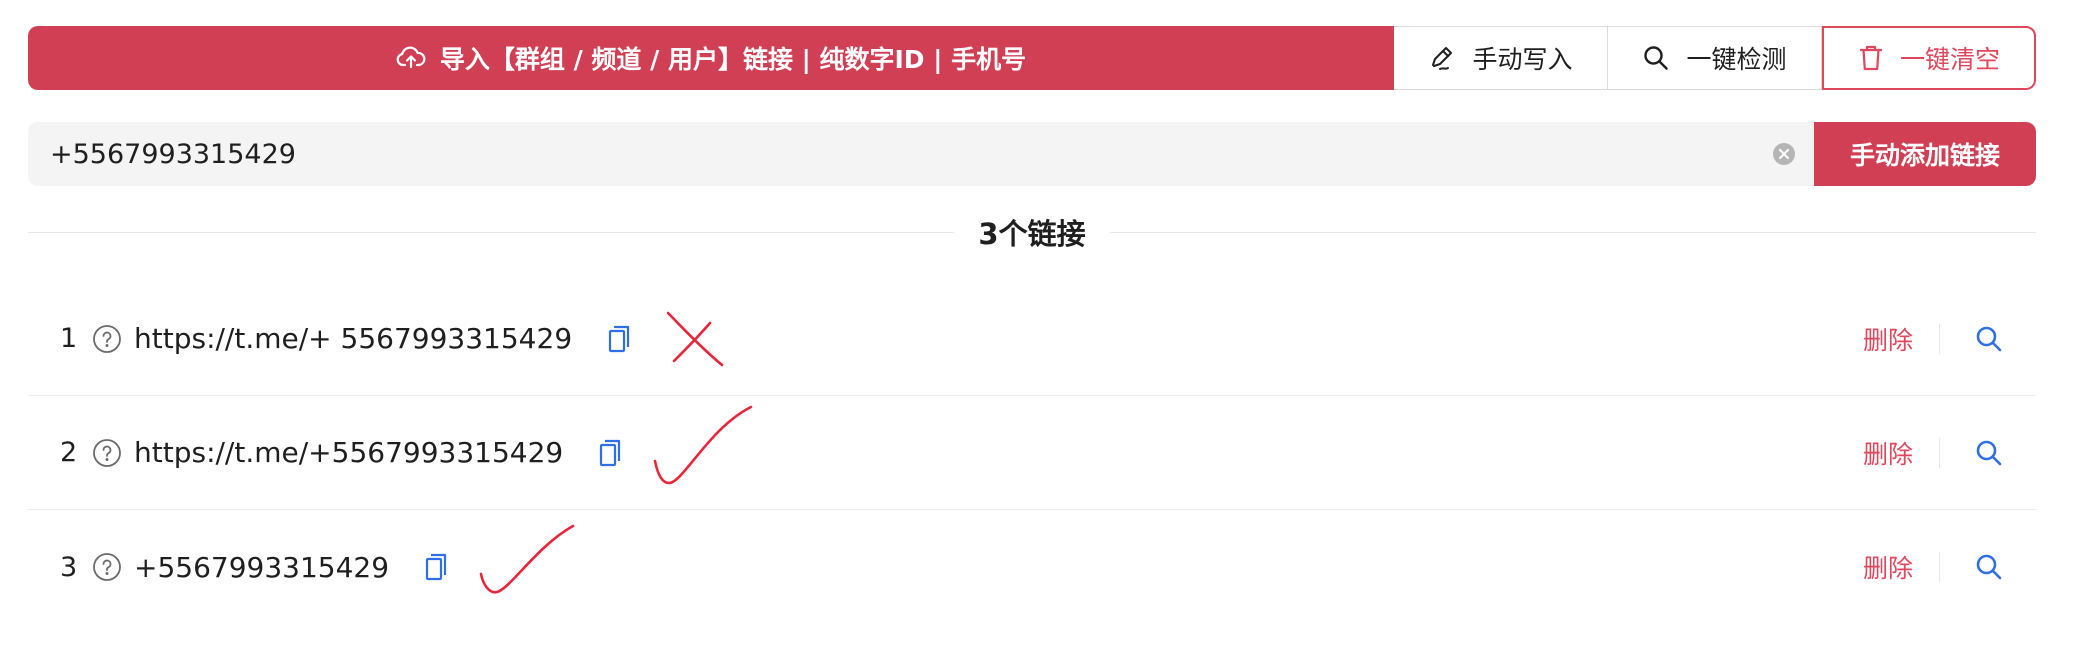 The width and height of the screenshot is (2084, 672). What do you see at coordinates (1949, 59) in the screenshot?
I see `one-click-clear-label: 一键清空` at bounding box center [1949, 59].